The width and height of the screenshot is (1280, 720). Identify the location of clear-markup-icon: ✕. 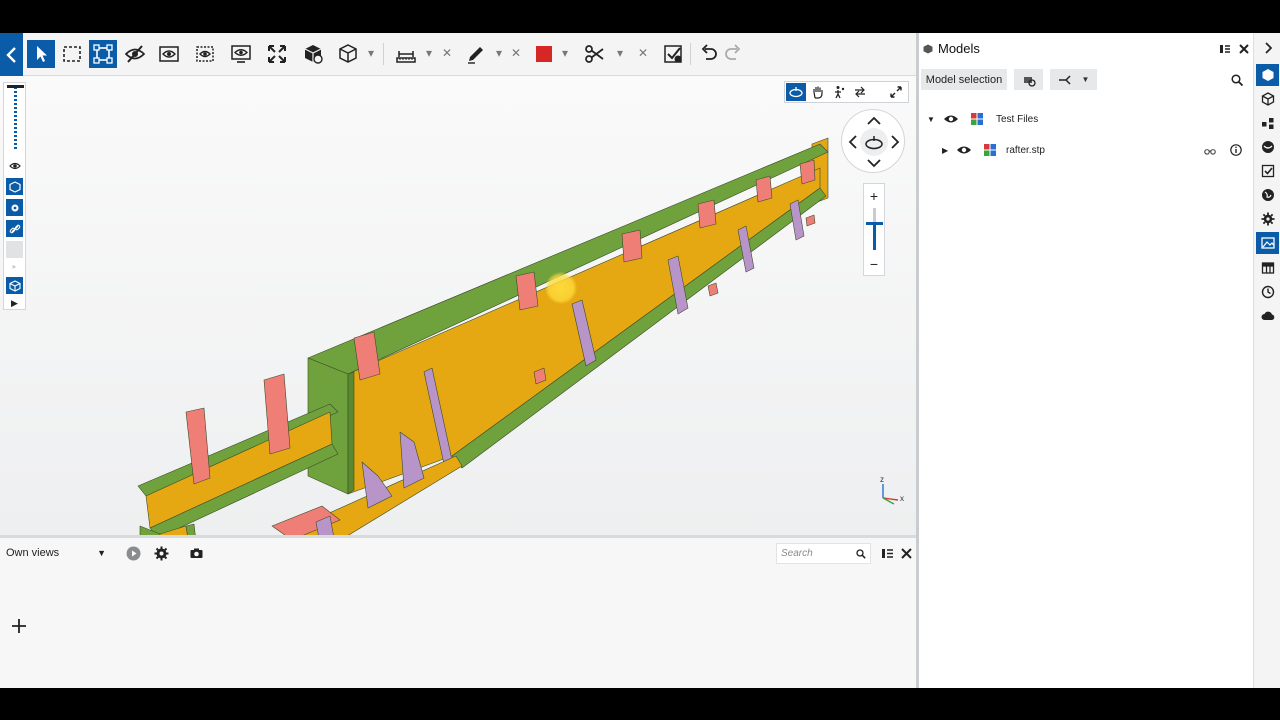
(516, 53).